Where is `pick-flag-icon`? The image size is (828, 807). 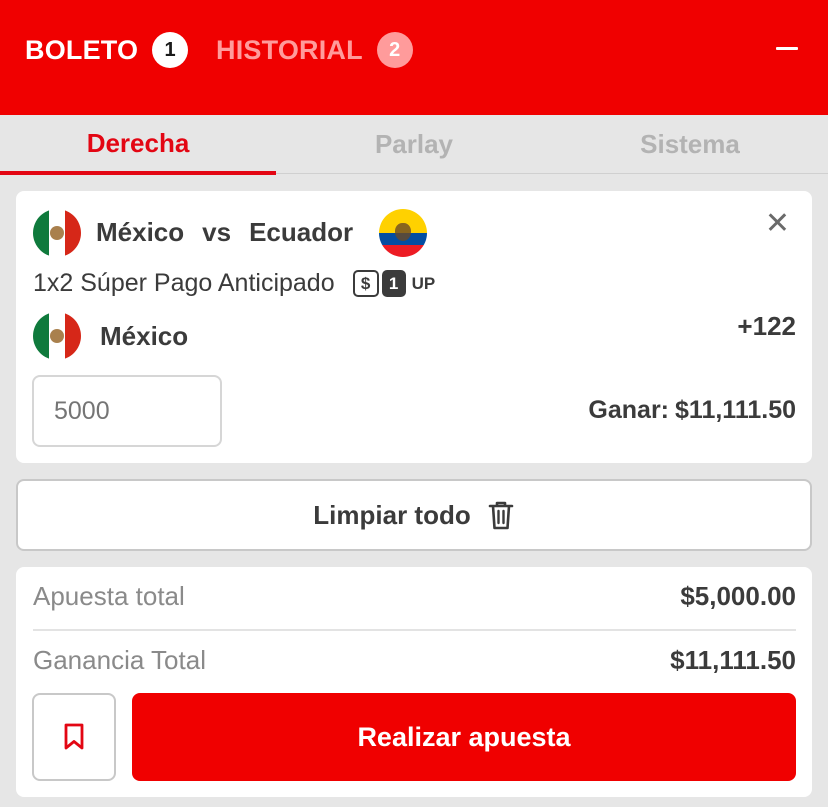 pick-flag-icon is located at coordinates (57, 336).